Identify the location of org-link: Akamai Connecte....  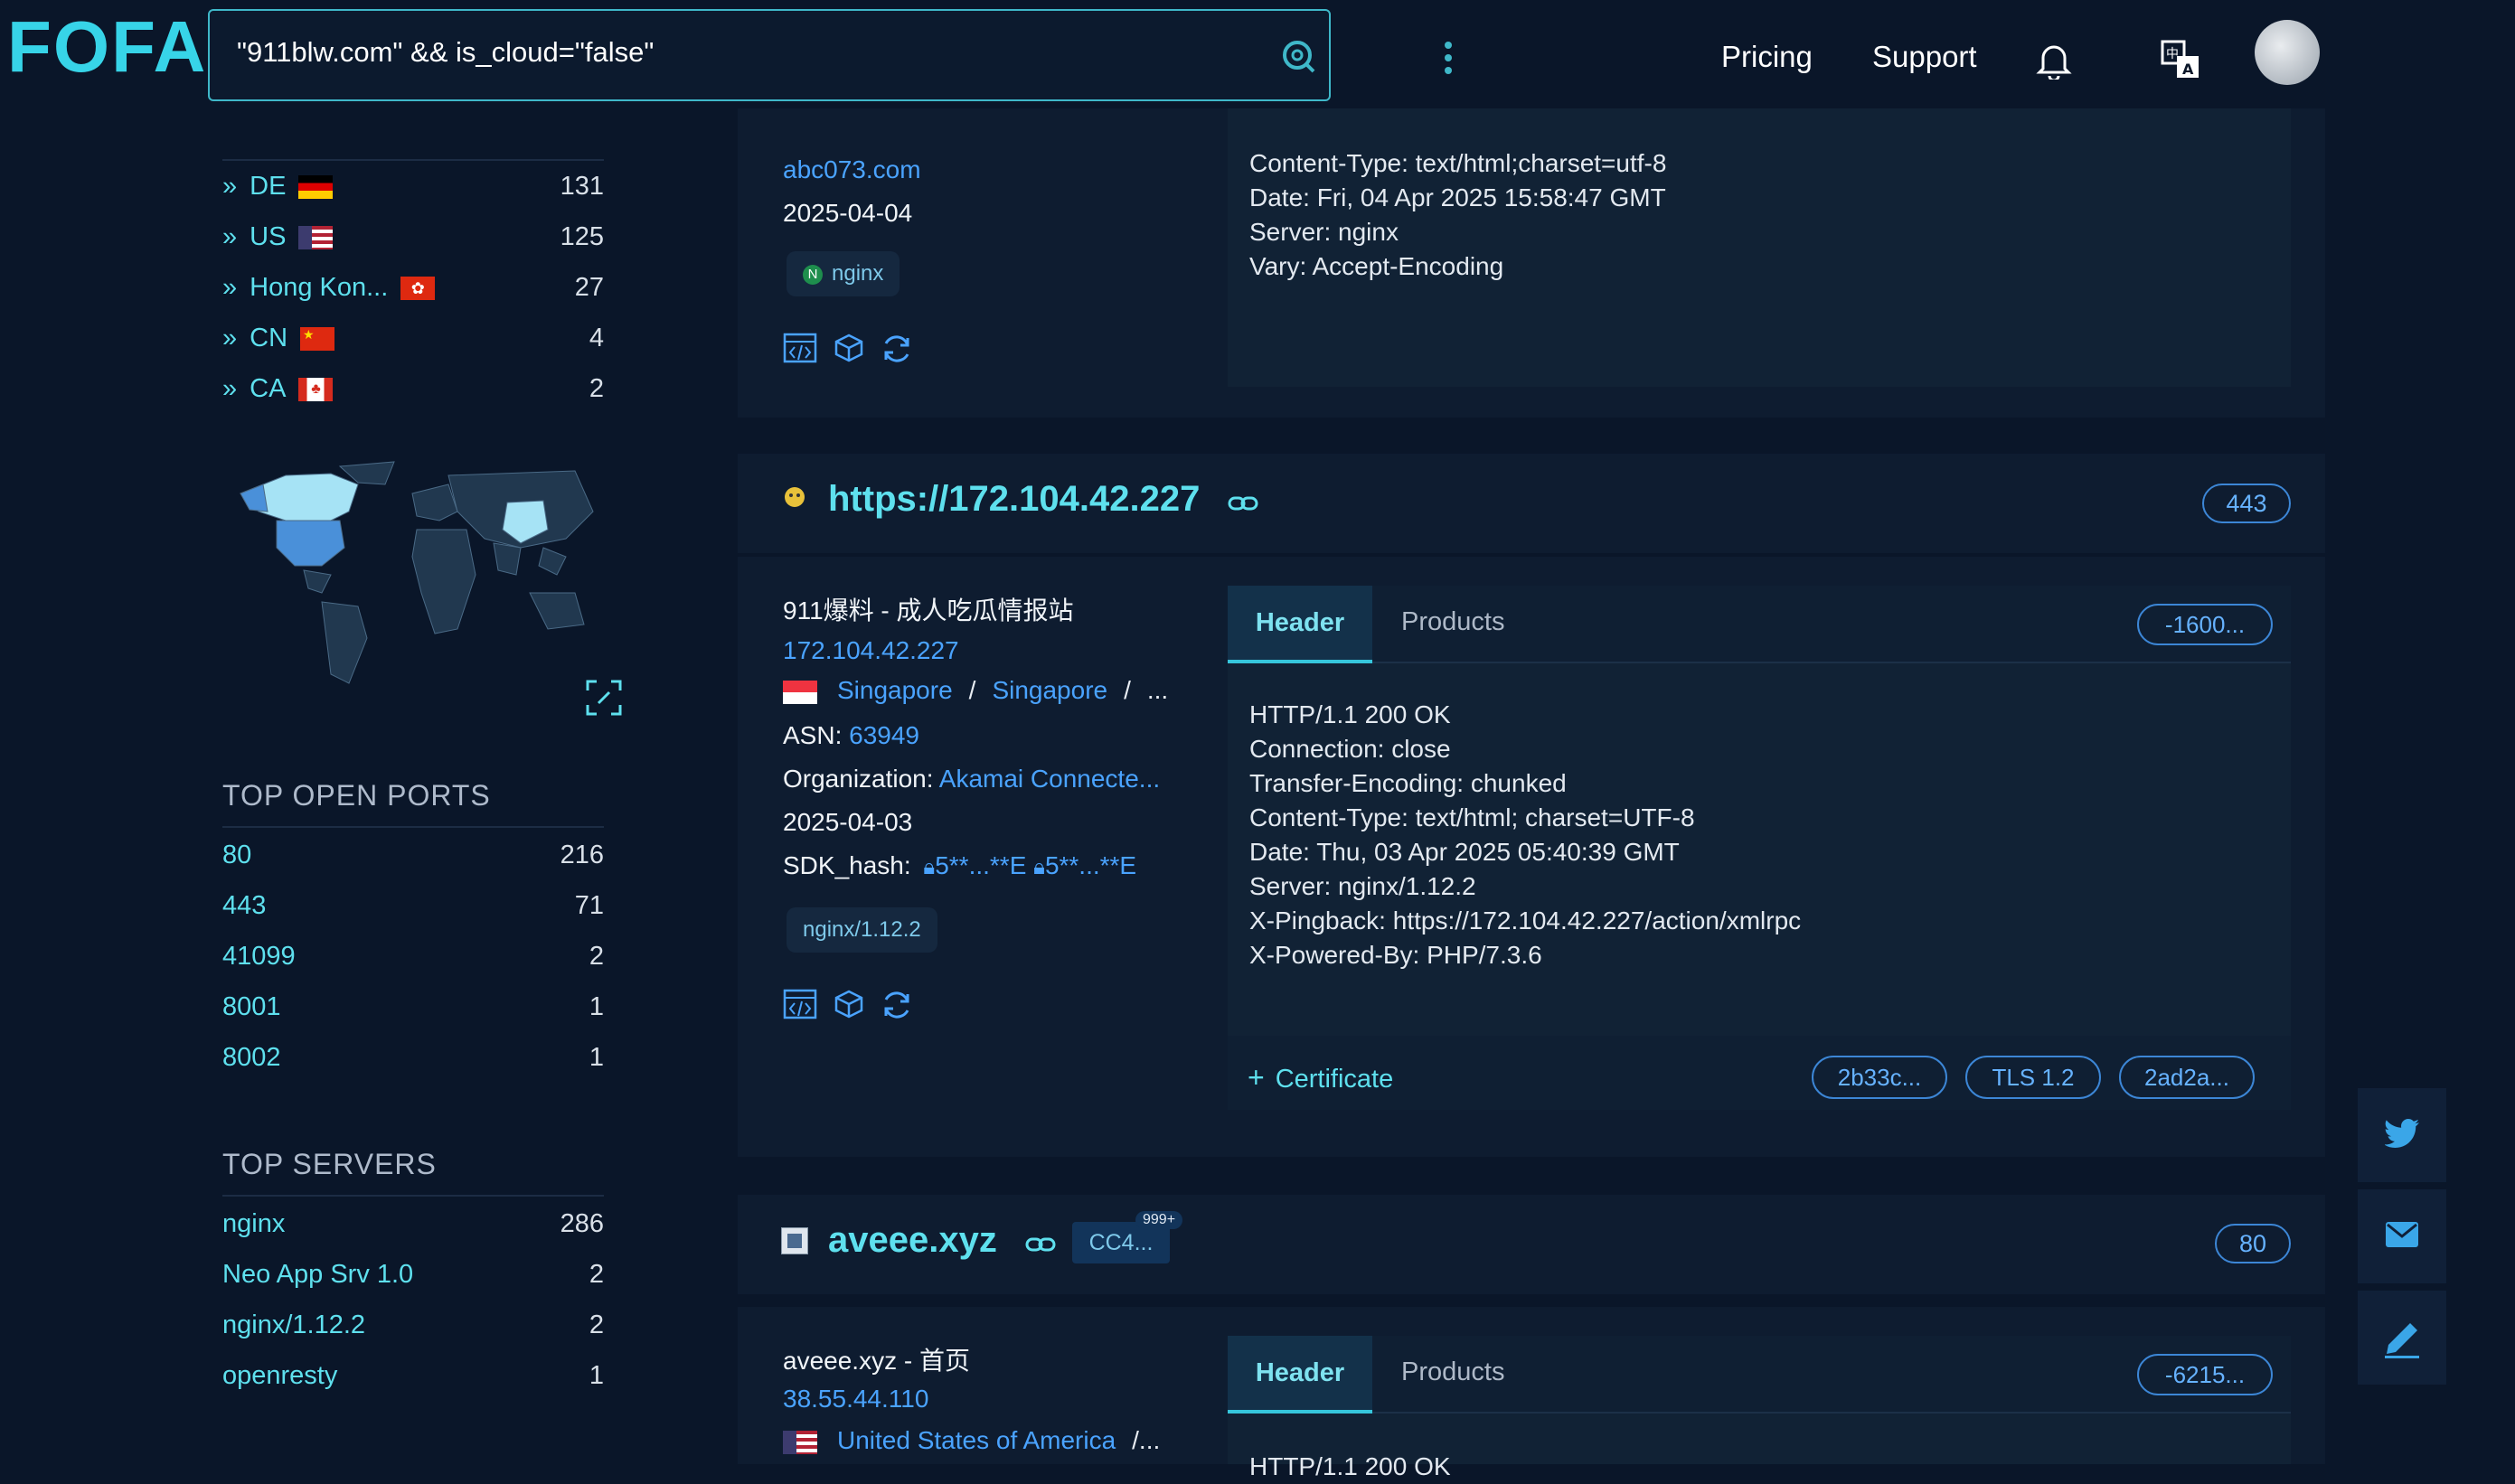
(1049, 779).